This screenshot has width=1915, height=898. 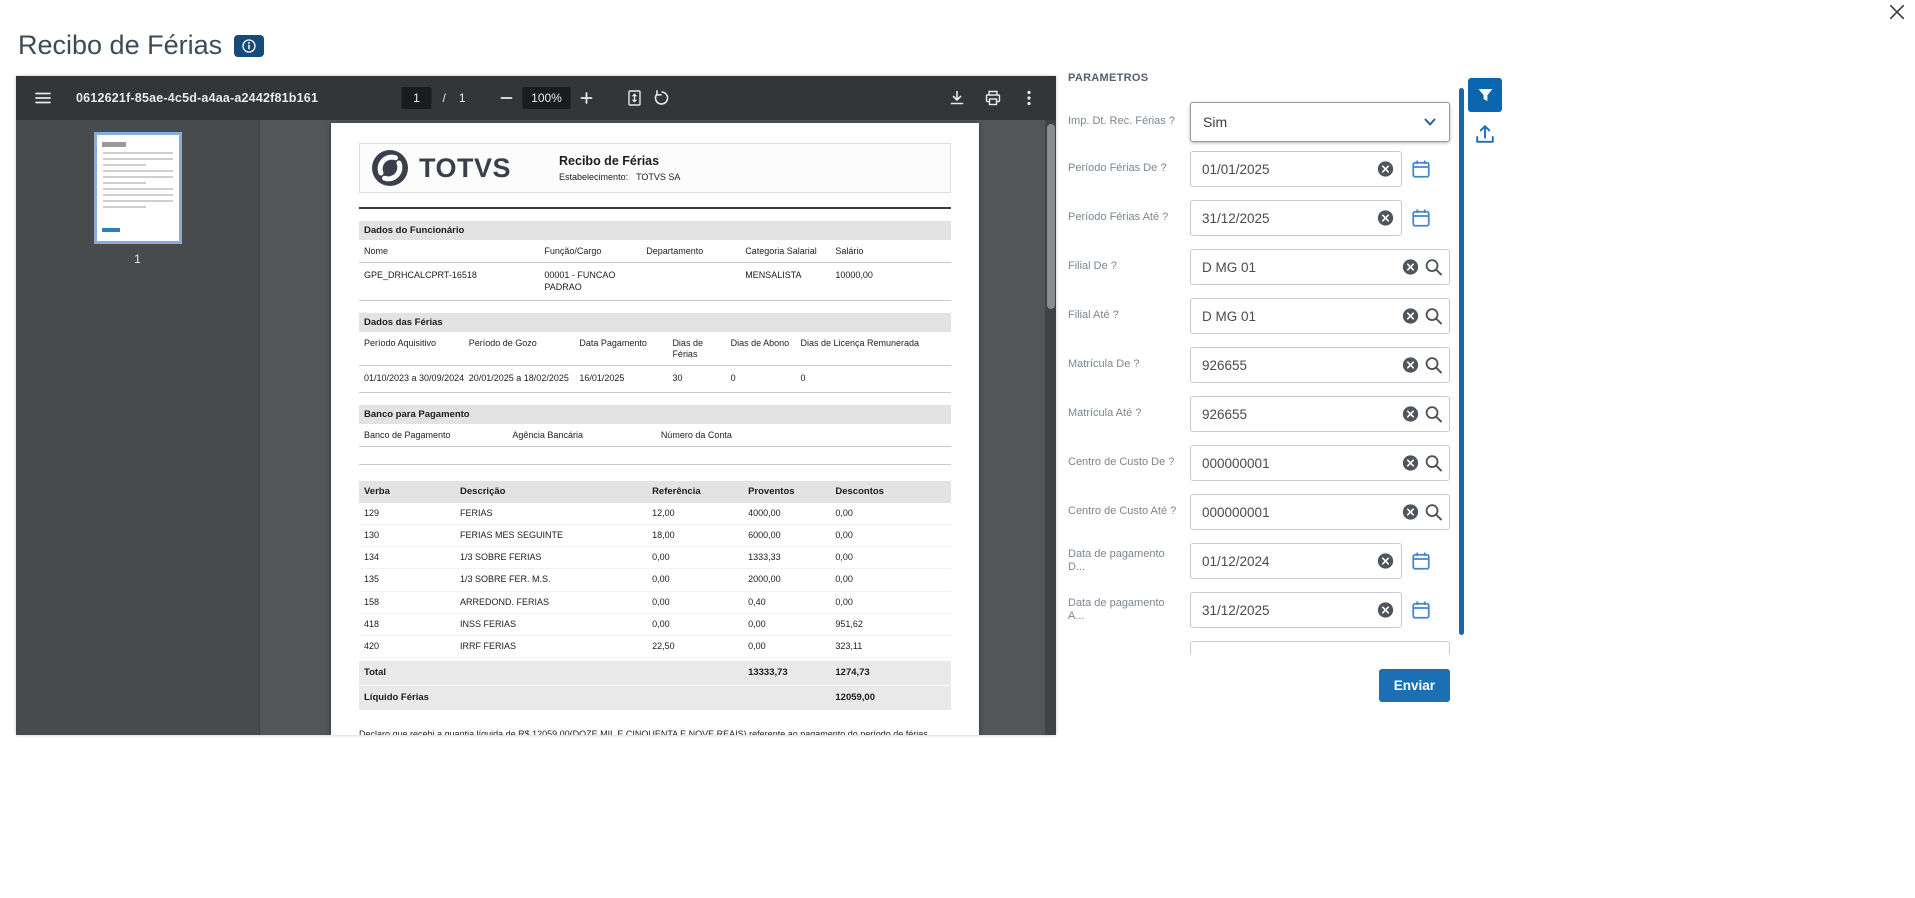 I want to click on periodo-ferias-de-input, so click(x=1296, y=169).